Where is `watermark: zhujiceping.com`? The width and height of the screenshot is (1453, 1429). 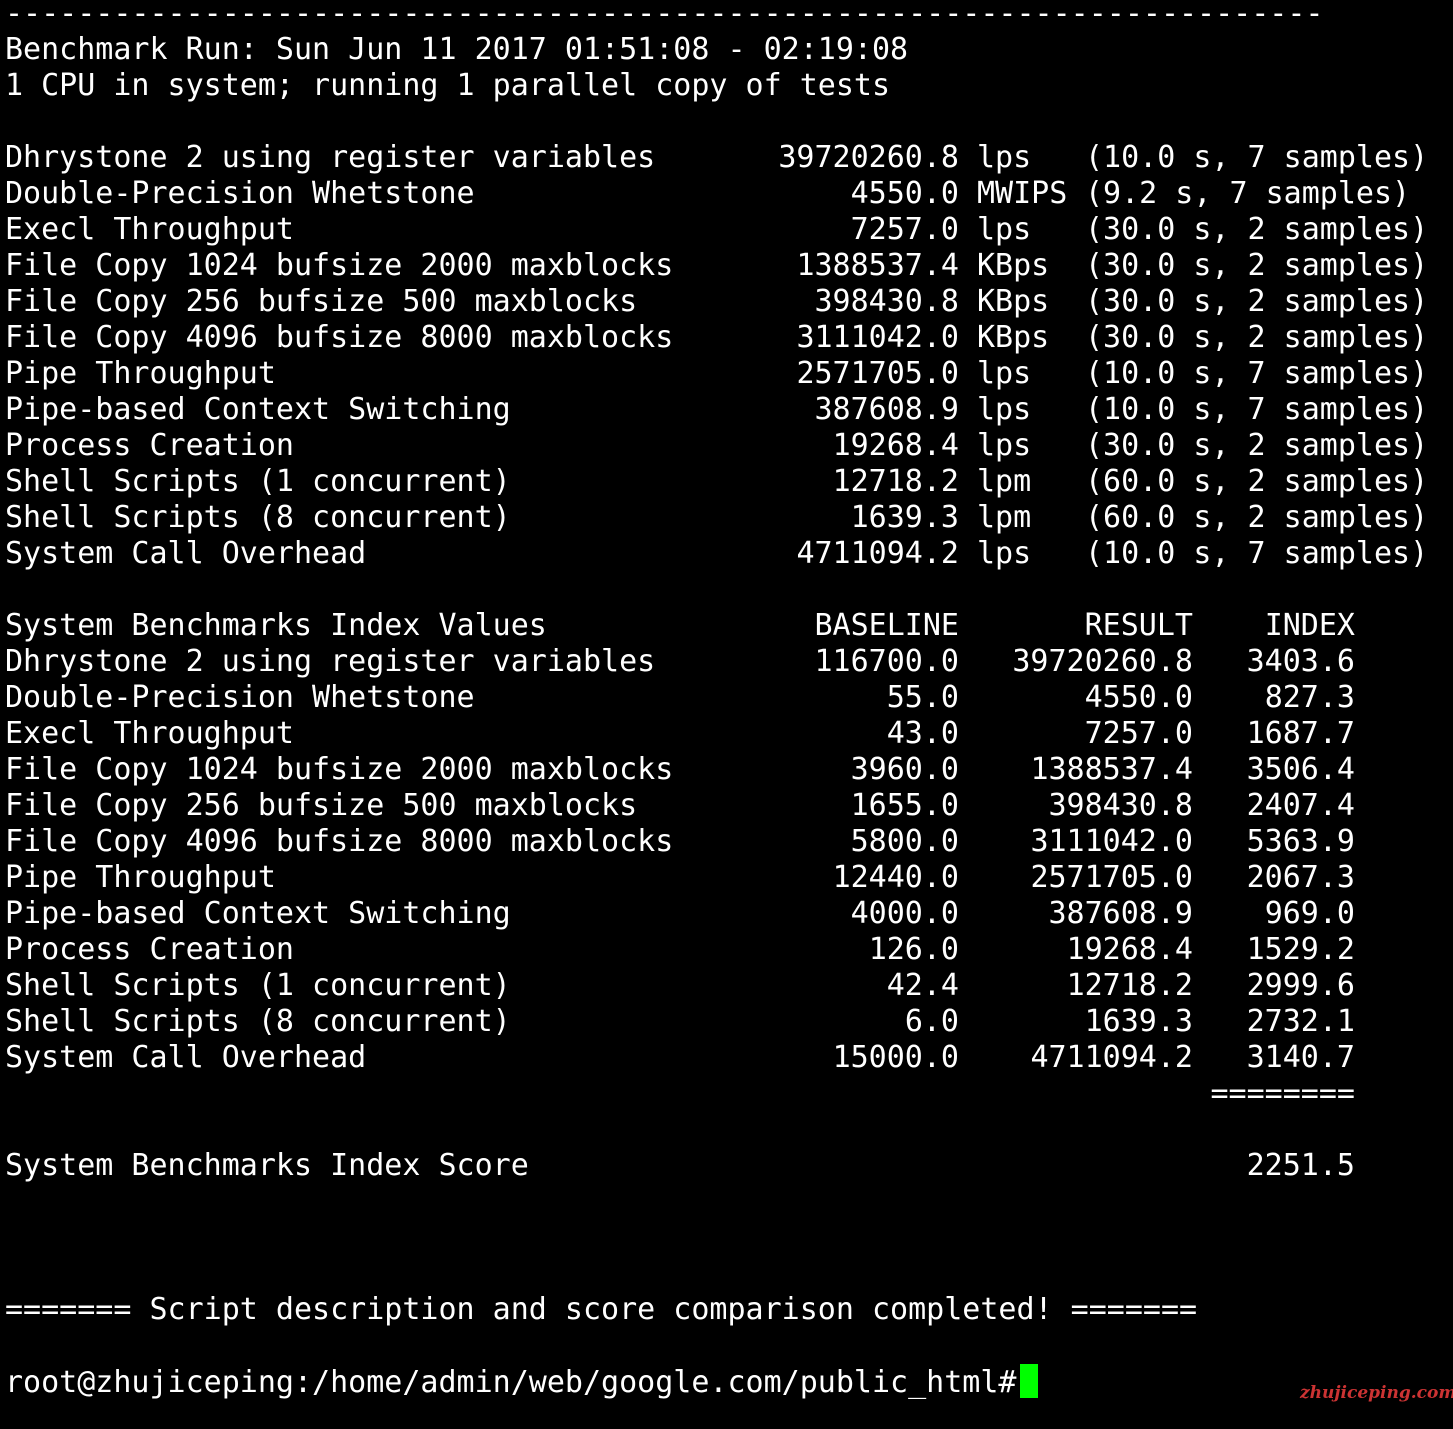 watermark: zhujiceping.com is located at coordinates (1376, 1393).